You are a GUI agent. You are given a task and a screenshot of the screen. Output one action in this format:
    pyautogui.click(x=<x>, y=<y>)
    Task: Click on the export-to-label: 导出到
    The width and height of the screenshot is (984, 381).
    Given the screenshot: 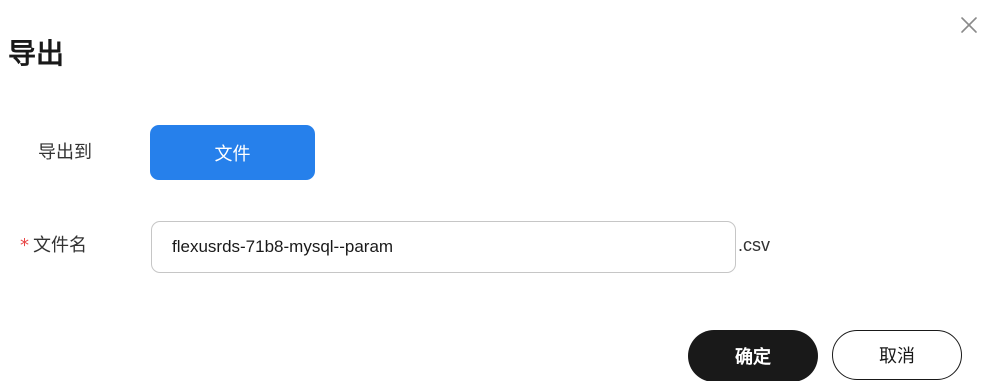 What is the action you would take?
    pyautogui.click(x=65, y=152)
    